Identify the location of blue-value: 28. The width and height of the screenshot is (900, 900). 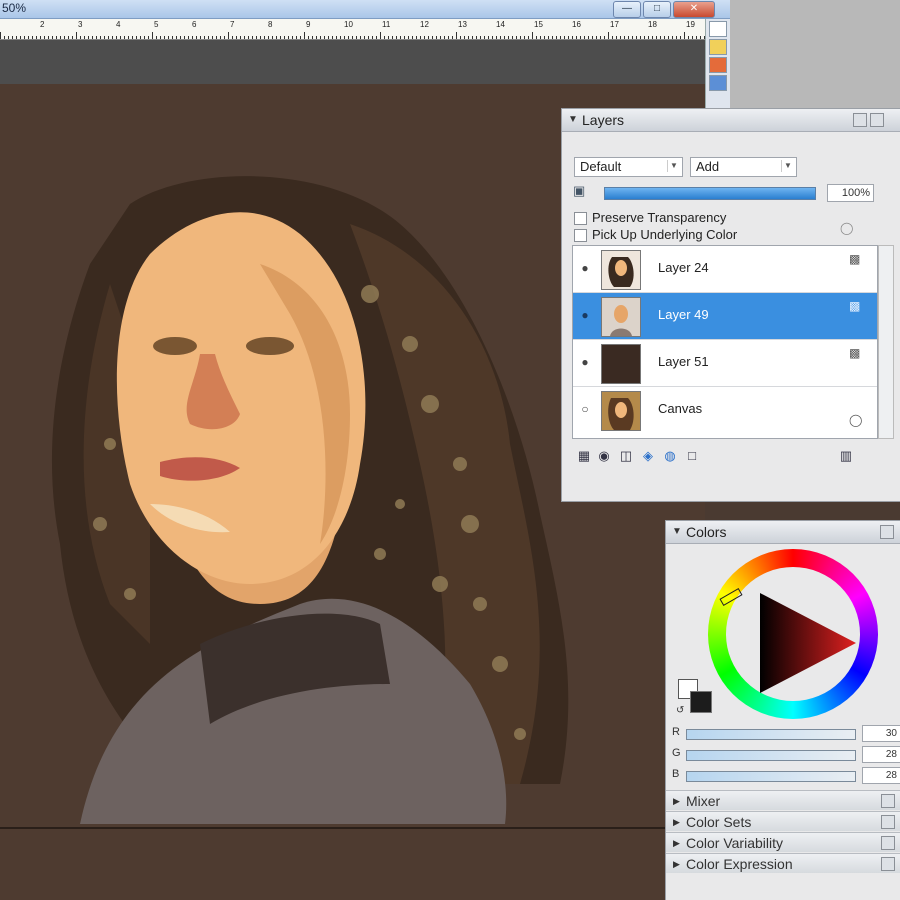
(881, 775).